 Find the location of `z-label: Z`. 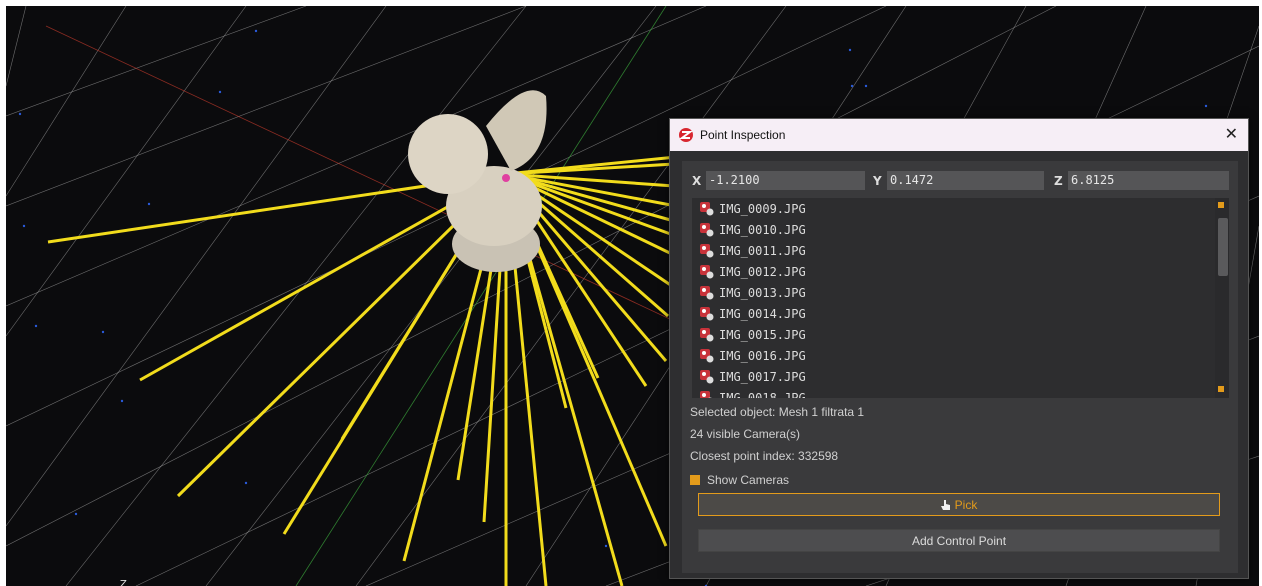

z-label: Z is located at coordinates (1058, 180).